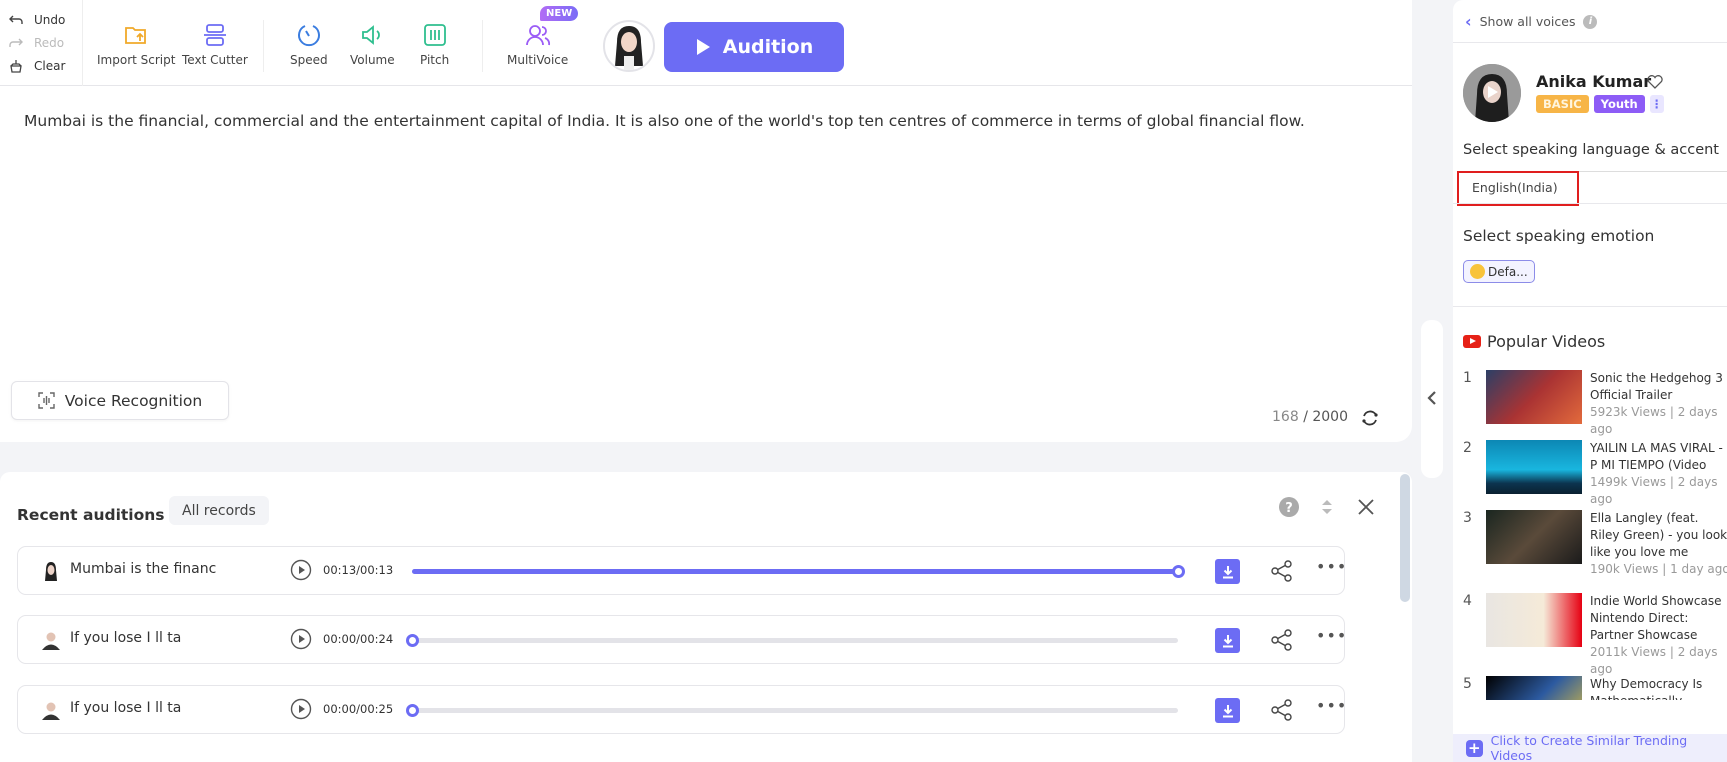  Describe the element at coordinates (1515, 187) in the screenshot. I see `language-value: English(India)` at that location.